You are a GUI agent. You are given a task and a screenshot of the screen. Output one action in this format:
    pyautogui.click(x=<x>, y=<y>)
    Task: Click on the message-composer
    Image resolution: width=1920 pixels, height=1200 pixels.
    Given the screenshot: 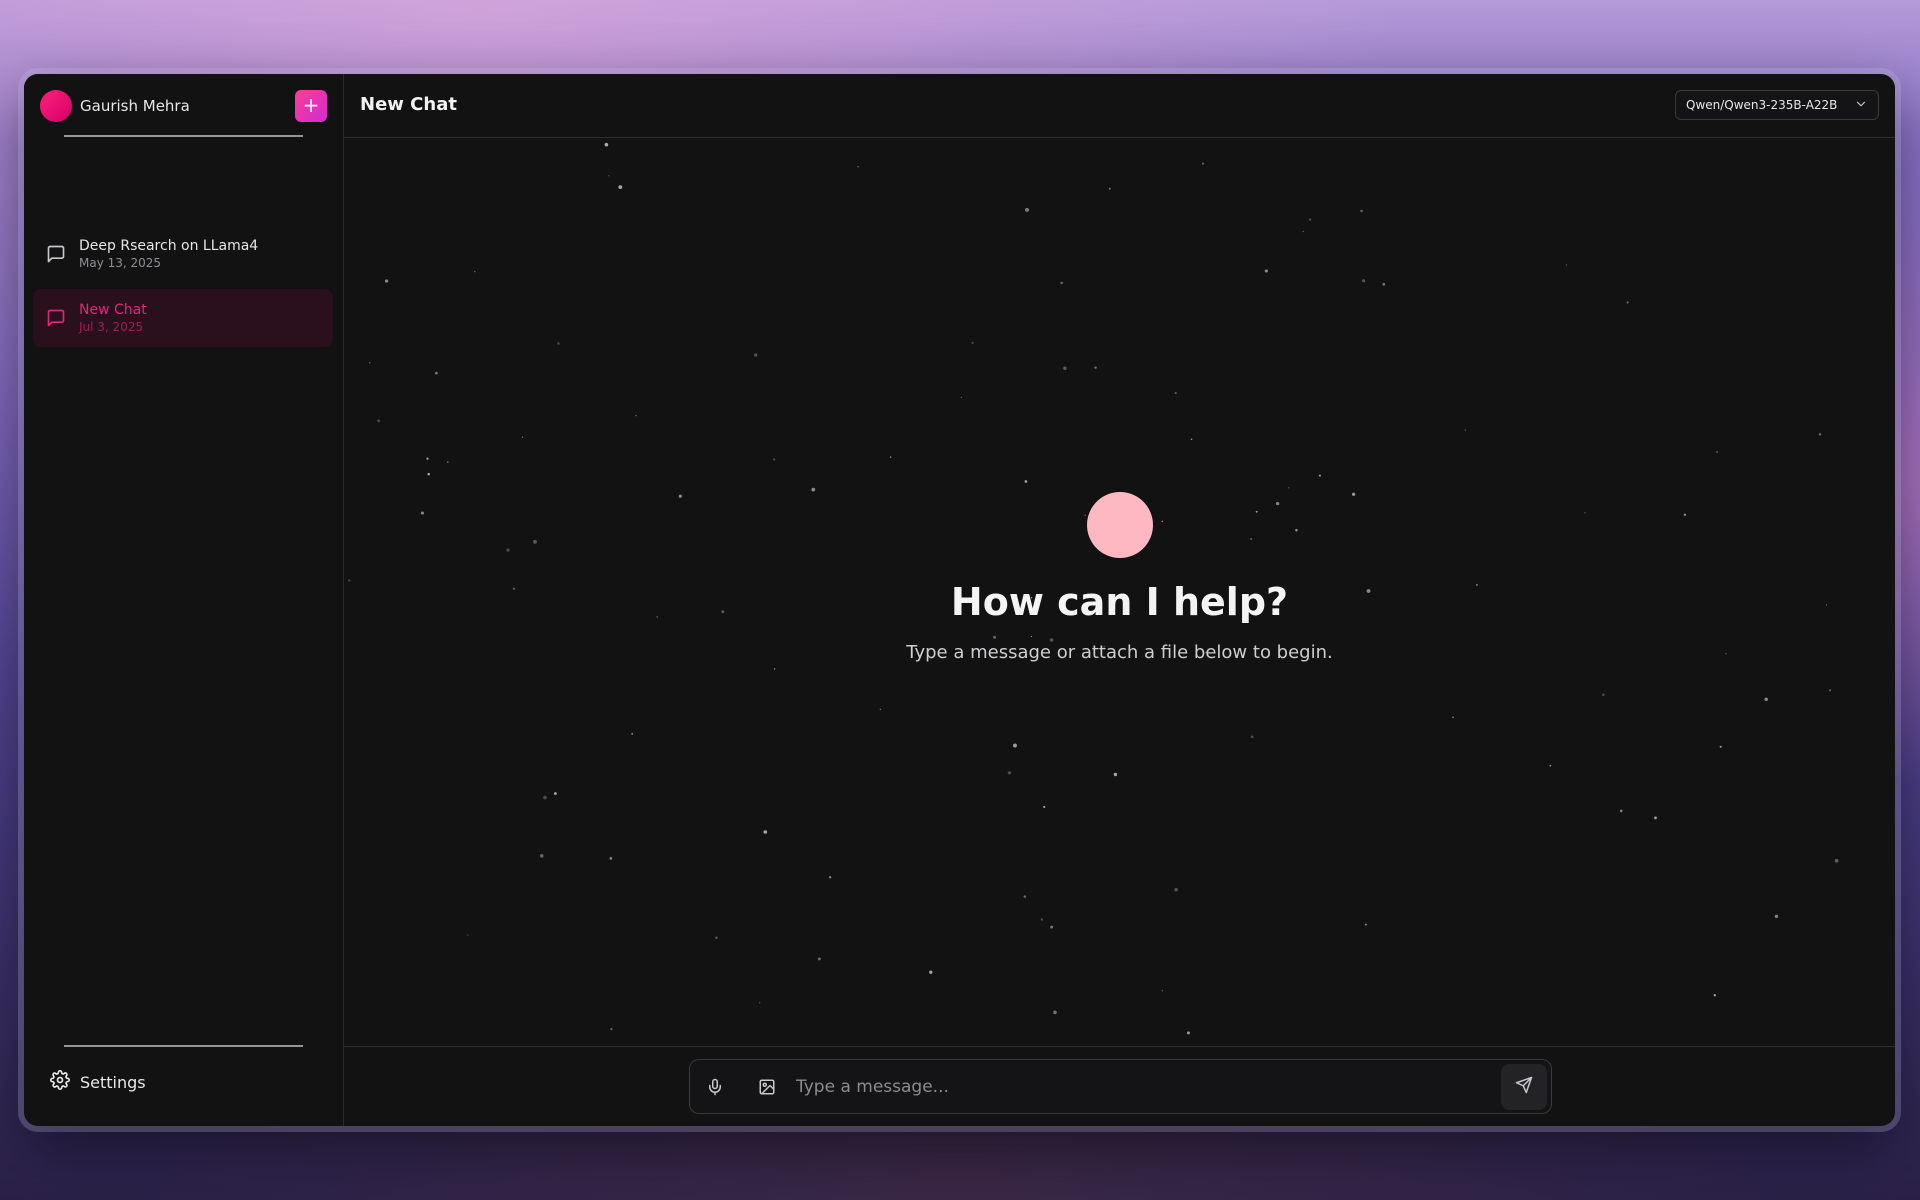 What is the action you would take?
    pyautogui.click(x=1120, y=1086)
    